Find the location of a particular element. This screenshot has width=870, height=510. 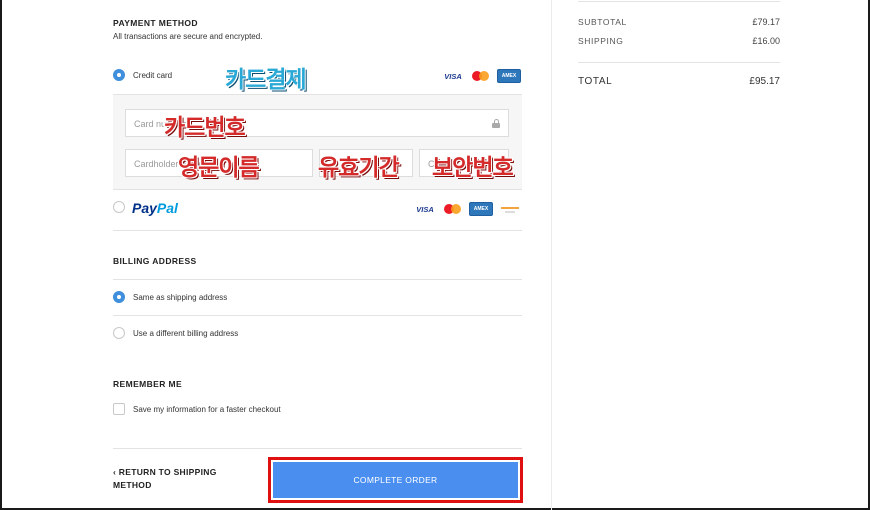

lock-icon is located at coordinates (496, 123).